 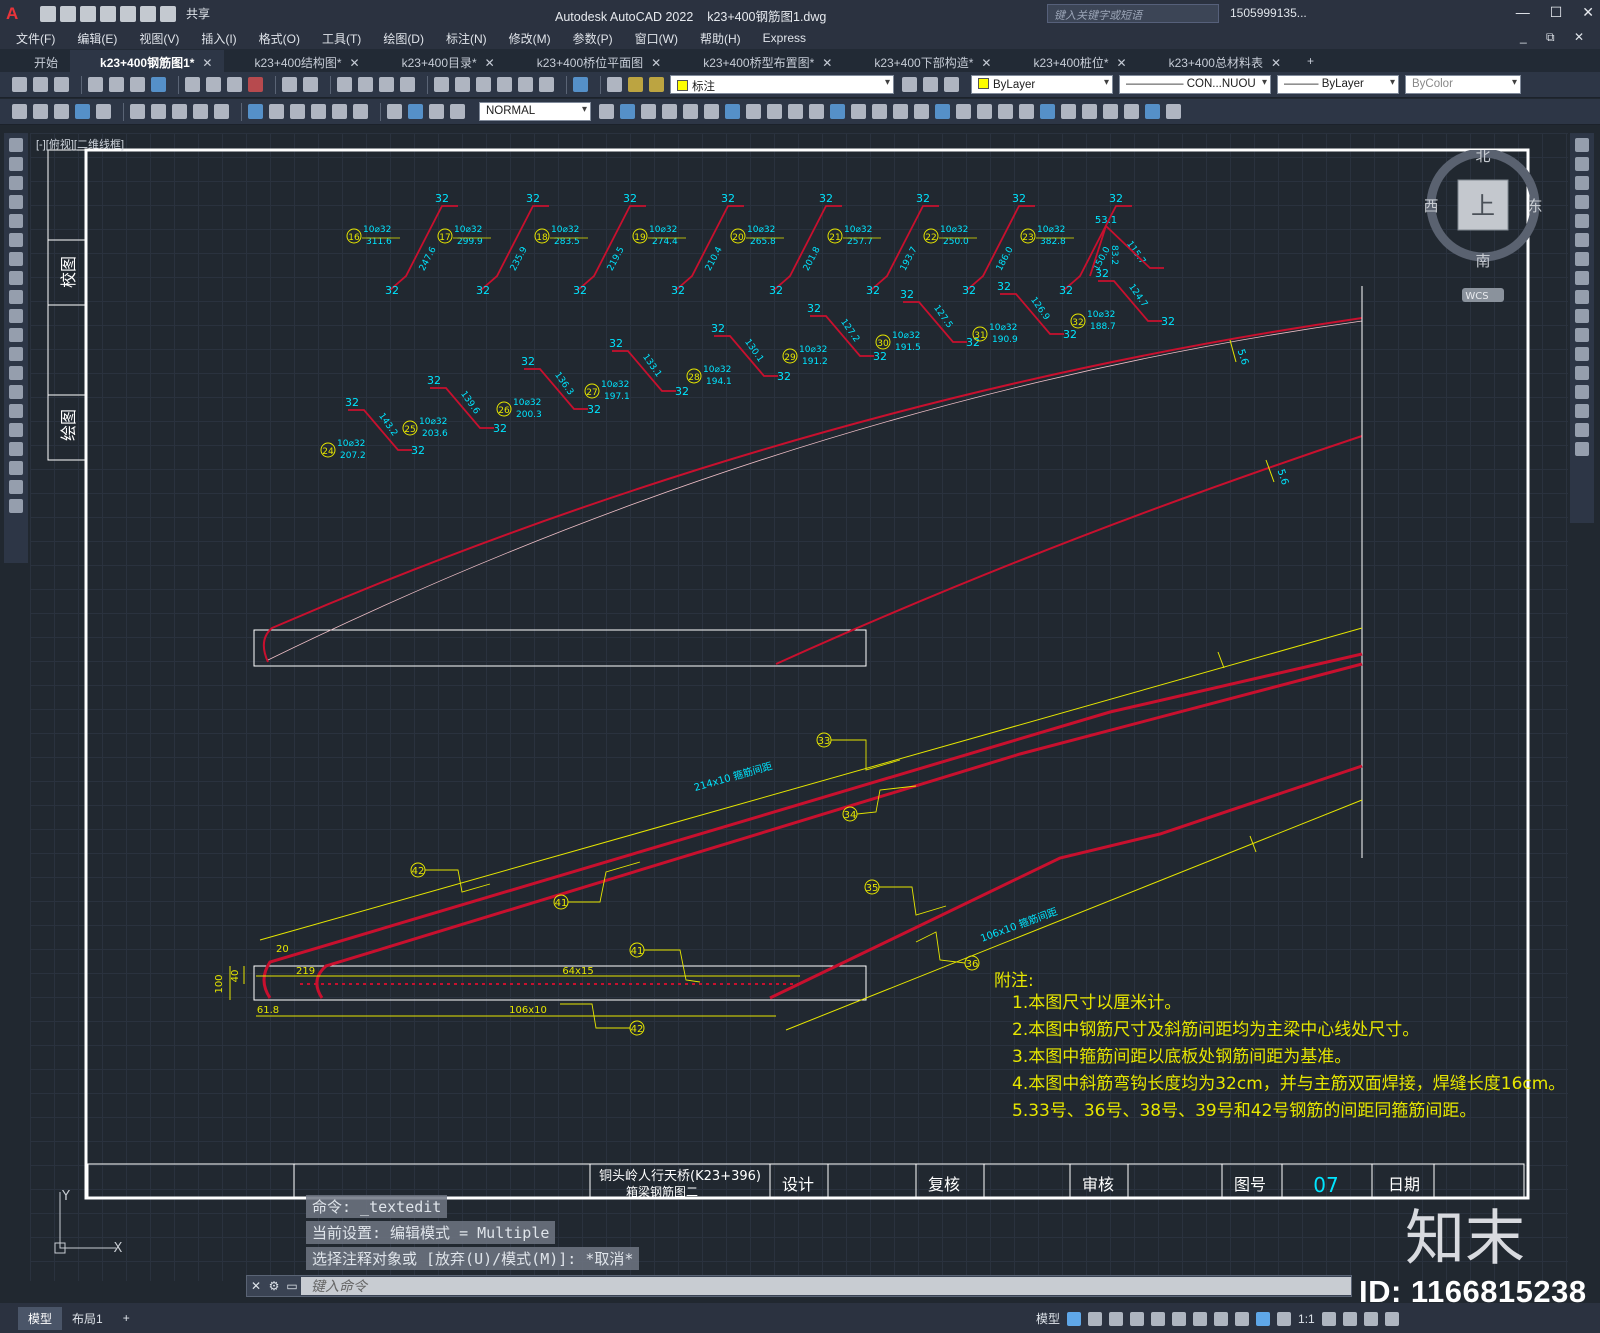 What do you see at coordinates (147, 61) in the screenshot?
I see `document-tab: k23+400钢筋图1* ✕` at bounding box center [147, 61].